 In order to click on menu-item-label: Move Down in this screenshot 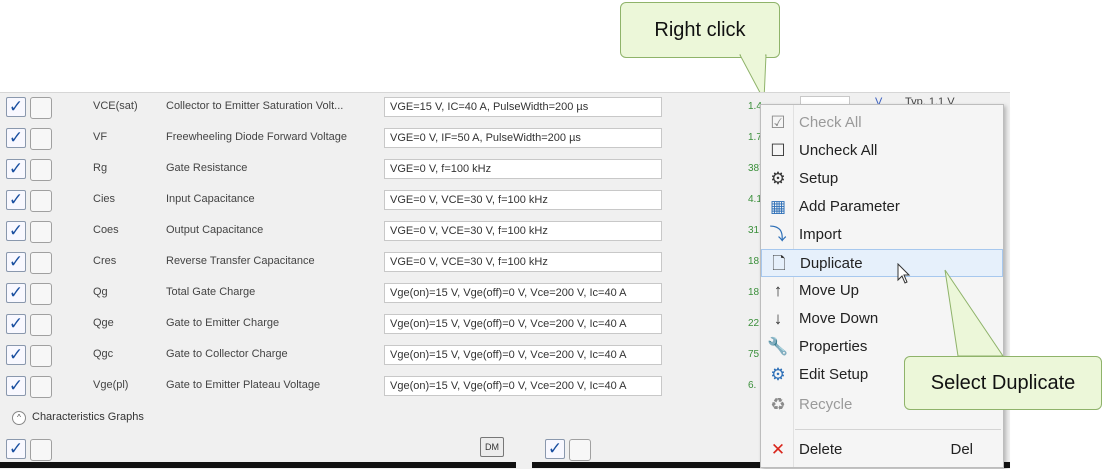, I will do `click(839, 318)`.